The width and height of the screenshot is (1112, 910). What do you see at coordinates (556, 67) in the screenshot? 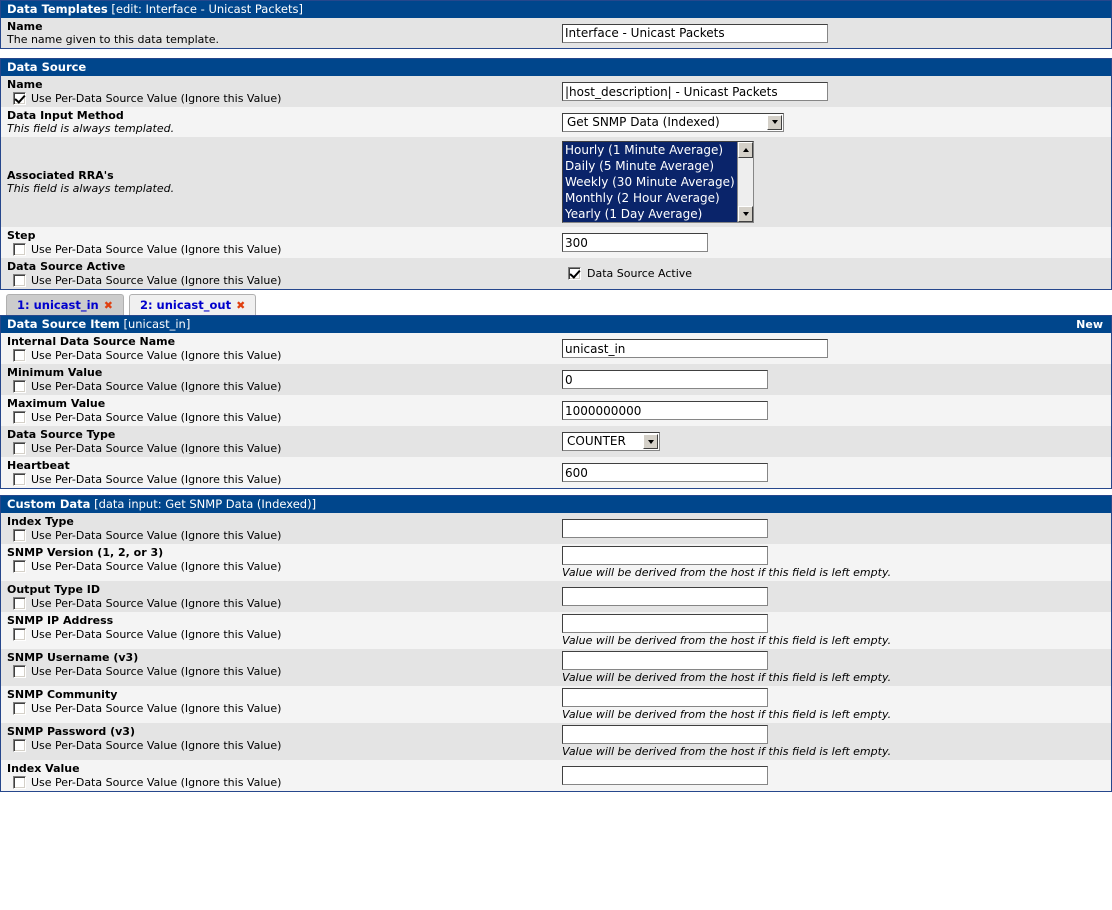
I see `data-source-header: Data Source` at bounding box center [556, 67].